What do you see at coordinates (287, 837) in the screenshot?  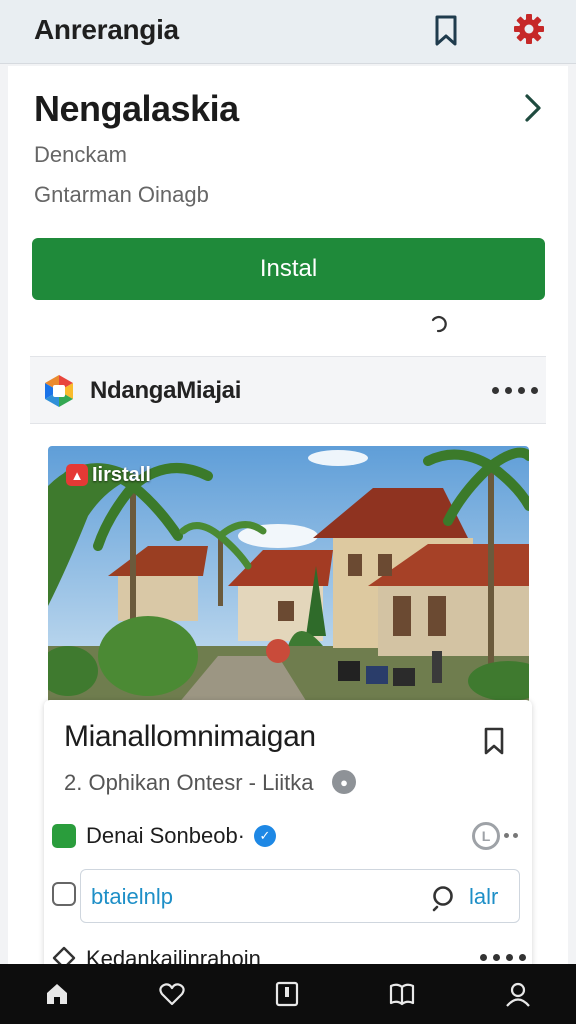 I see `author-row: Denai Sonbeob· ✓ L` at bounding box center [287, 837].